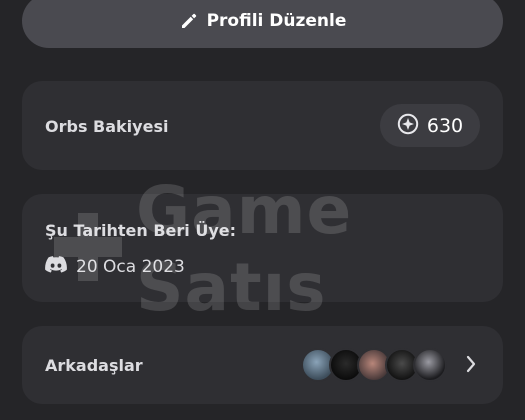 The image size is (525, 420). Describe the element at coordinates (430, 365) in the screenshot. I see `avatar` at that location.